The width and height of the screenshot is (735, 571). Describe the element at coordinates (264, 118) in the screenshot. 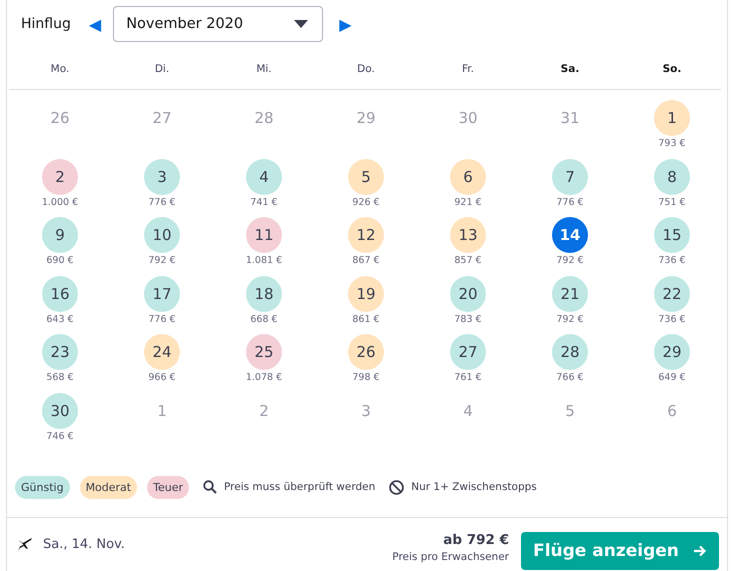

I see `day-number: 28` at that location.